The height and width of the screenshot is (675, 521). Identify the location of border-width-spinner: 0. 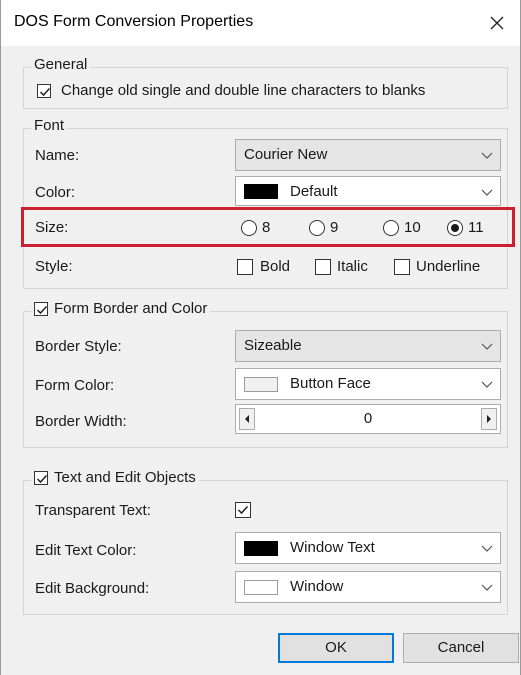
(368, 419).